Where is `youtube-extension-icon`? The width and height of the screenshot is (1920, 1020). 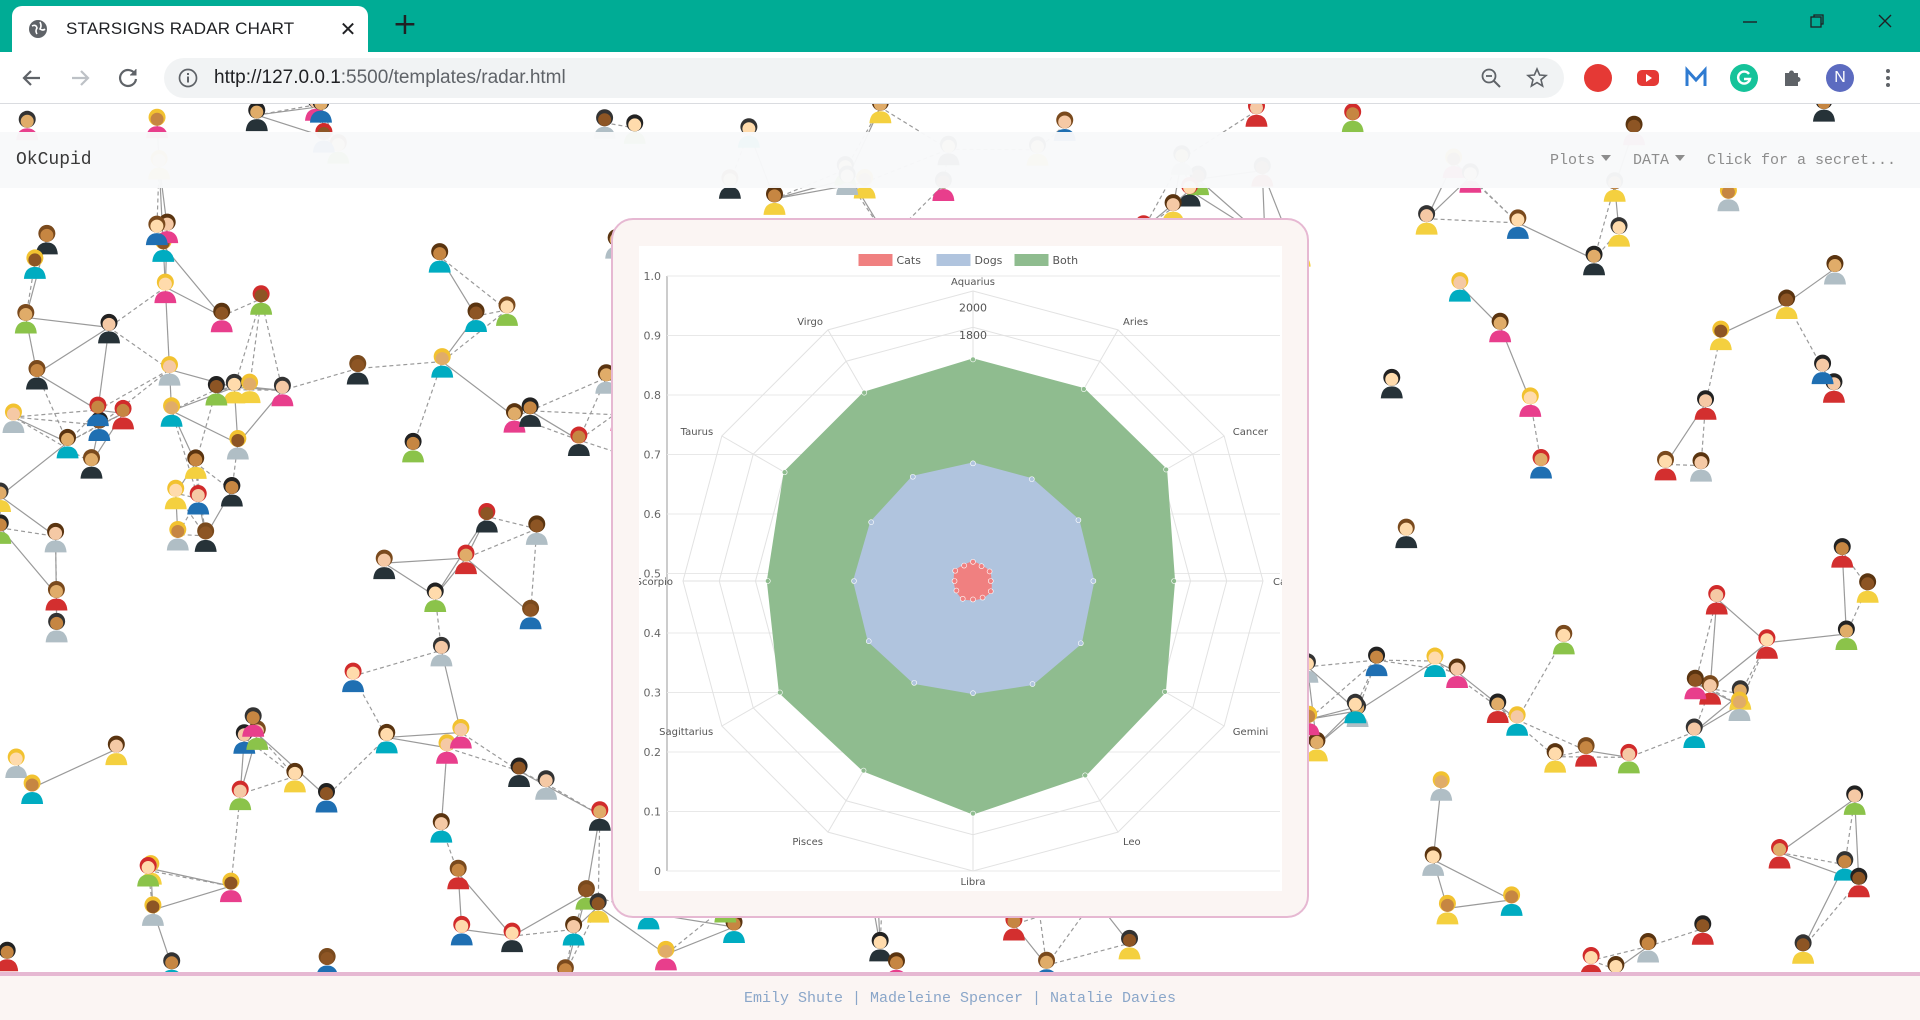
youtube-extension-icon is located at coordinates (1648, 78).